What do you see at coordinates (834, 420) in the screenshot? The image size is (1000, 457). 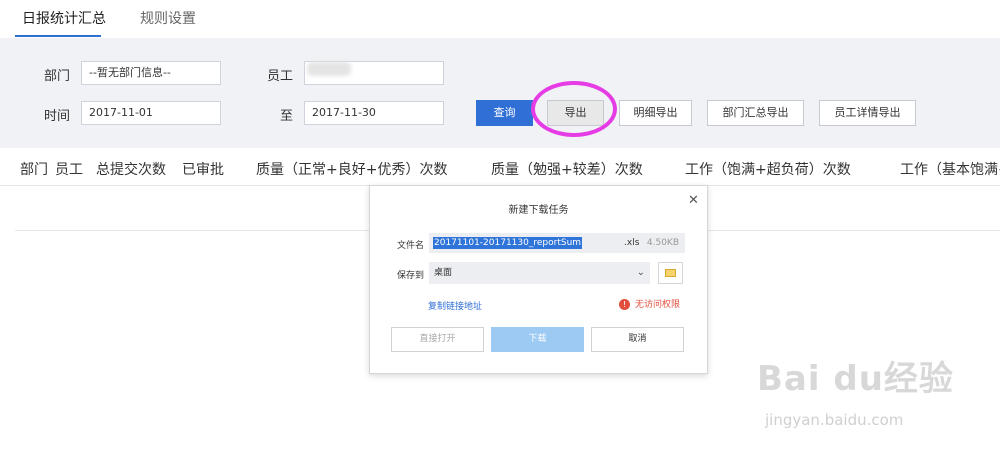 I see `watermark-url: jingyan.baidu.com` at bounding box center [834, 420].